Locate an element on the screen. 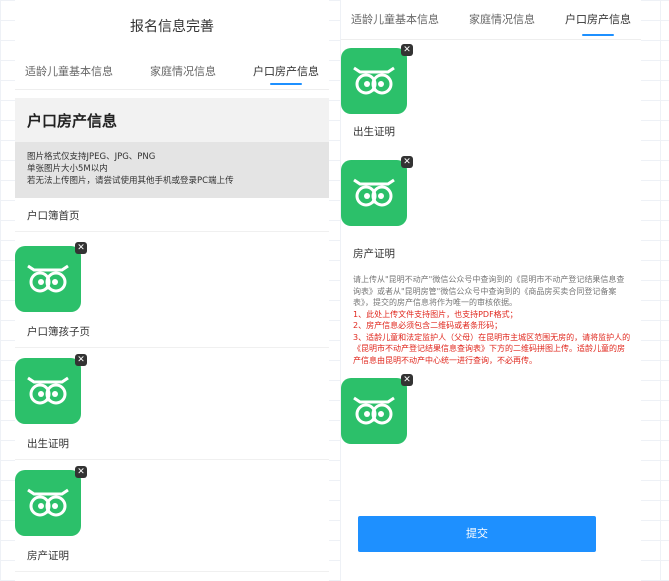 The height and width of the screenshot is (581, 669). note-fallback: 若无法上传图片，请尝试使用其他手机或登录PC端上传 is located at coordinates (130, 181).